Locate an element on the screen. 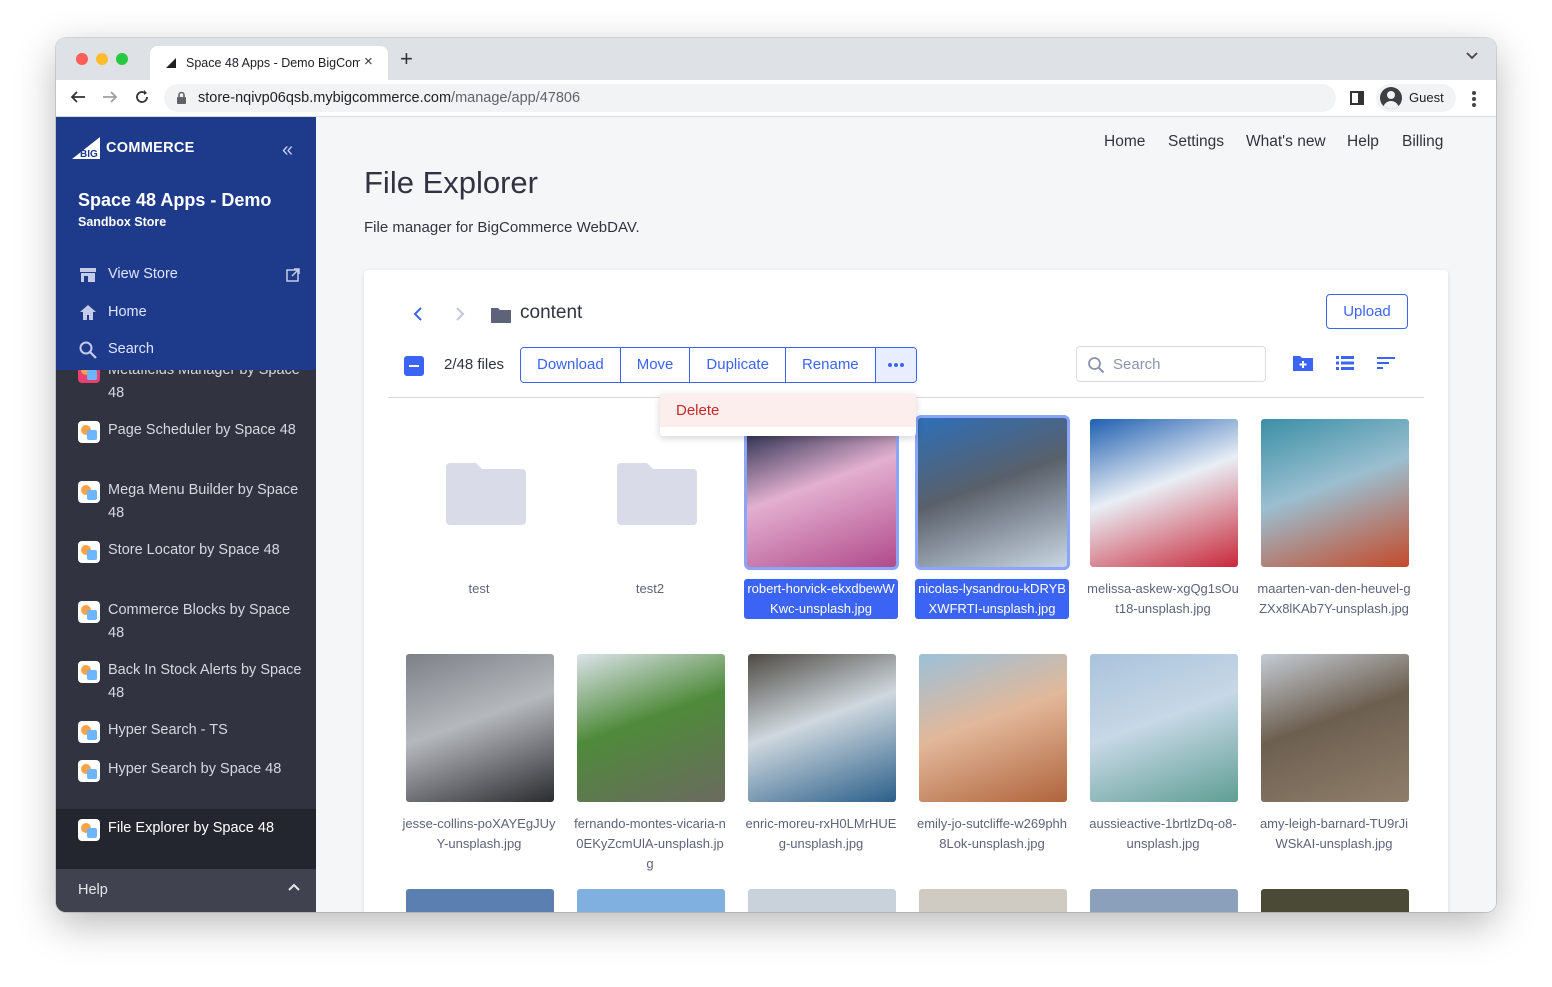 This screenshot has width=1552, height=987. select-all-checkbox is located at coordinates (414, 366).